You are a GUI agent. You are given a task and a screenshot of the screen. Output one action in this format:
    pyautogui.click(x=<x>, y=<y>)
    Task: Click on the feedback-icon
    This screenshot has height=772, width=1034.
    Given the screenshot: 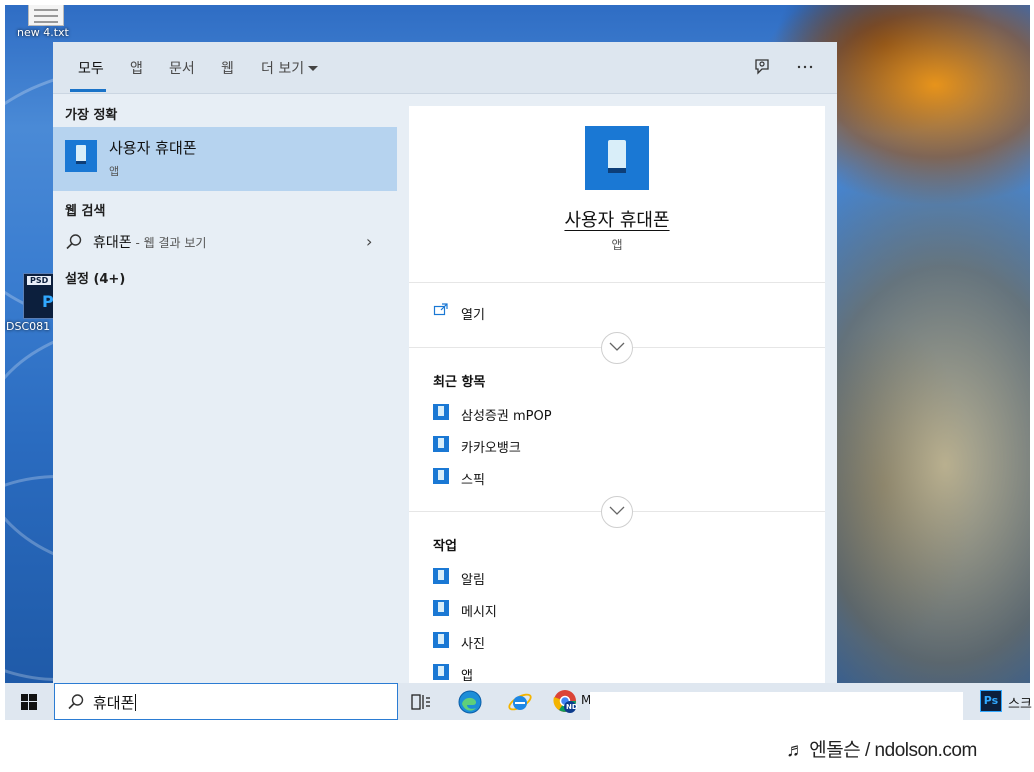 What is the action you would take?
    pyautogui.click(x=763, y=67)
    